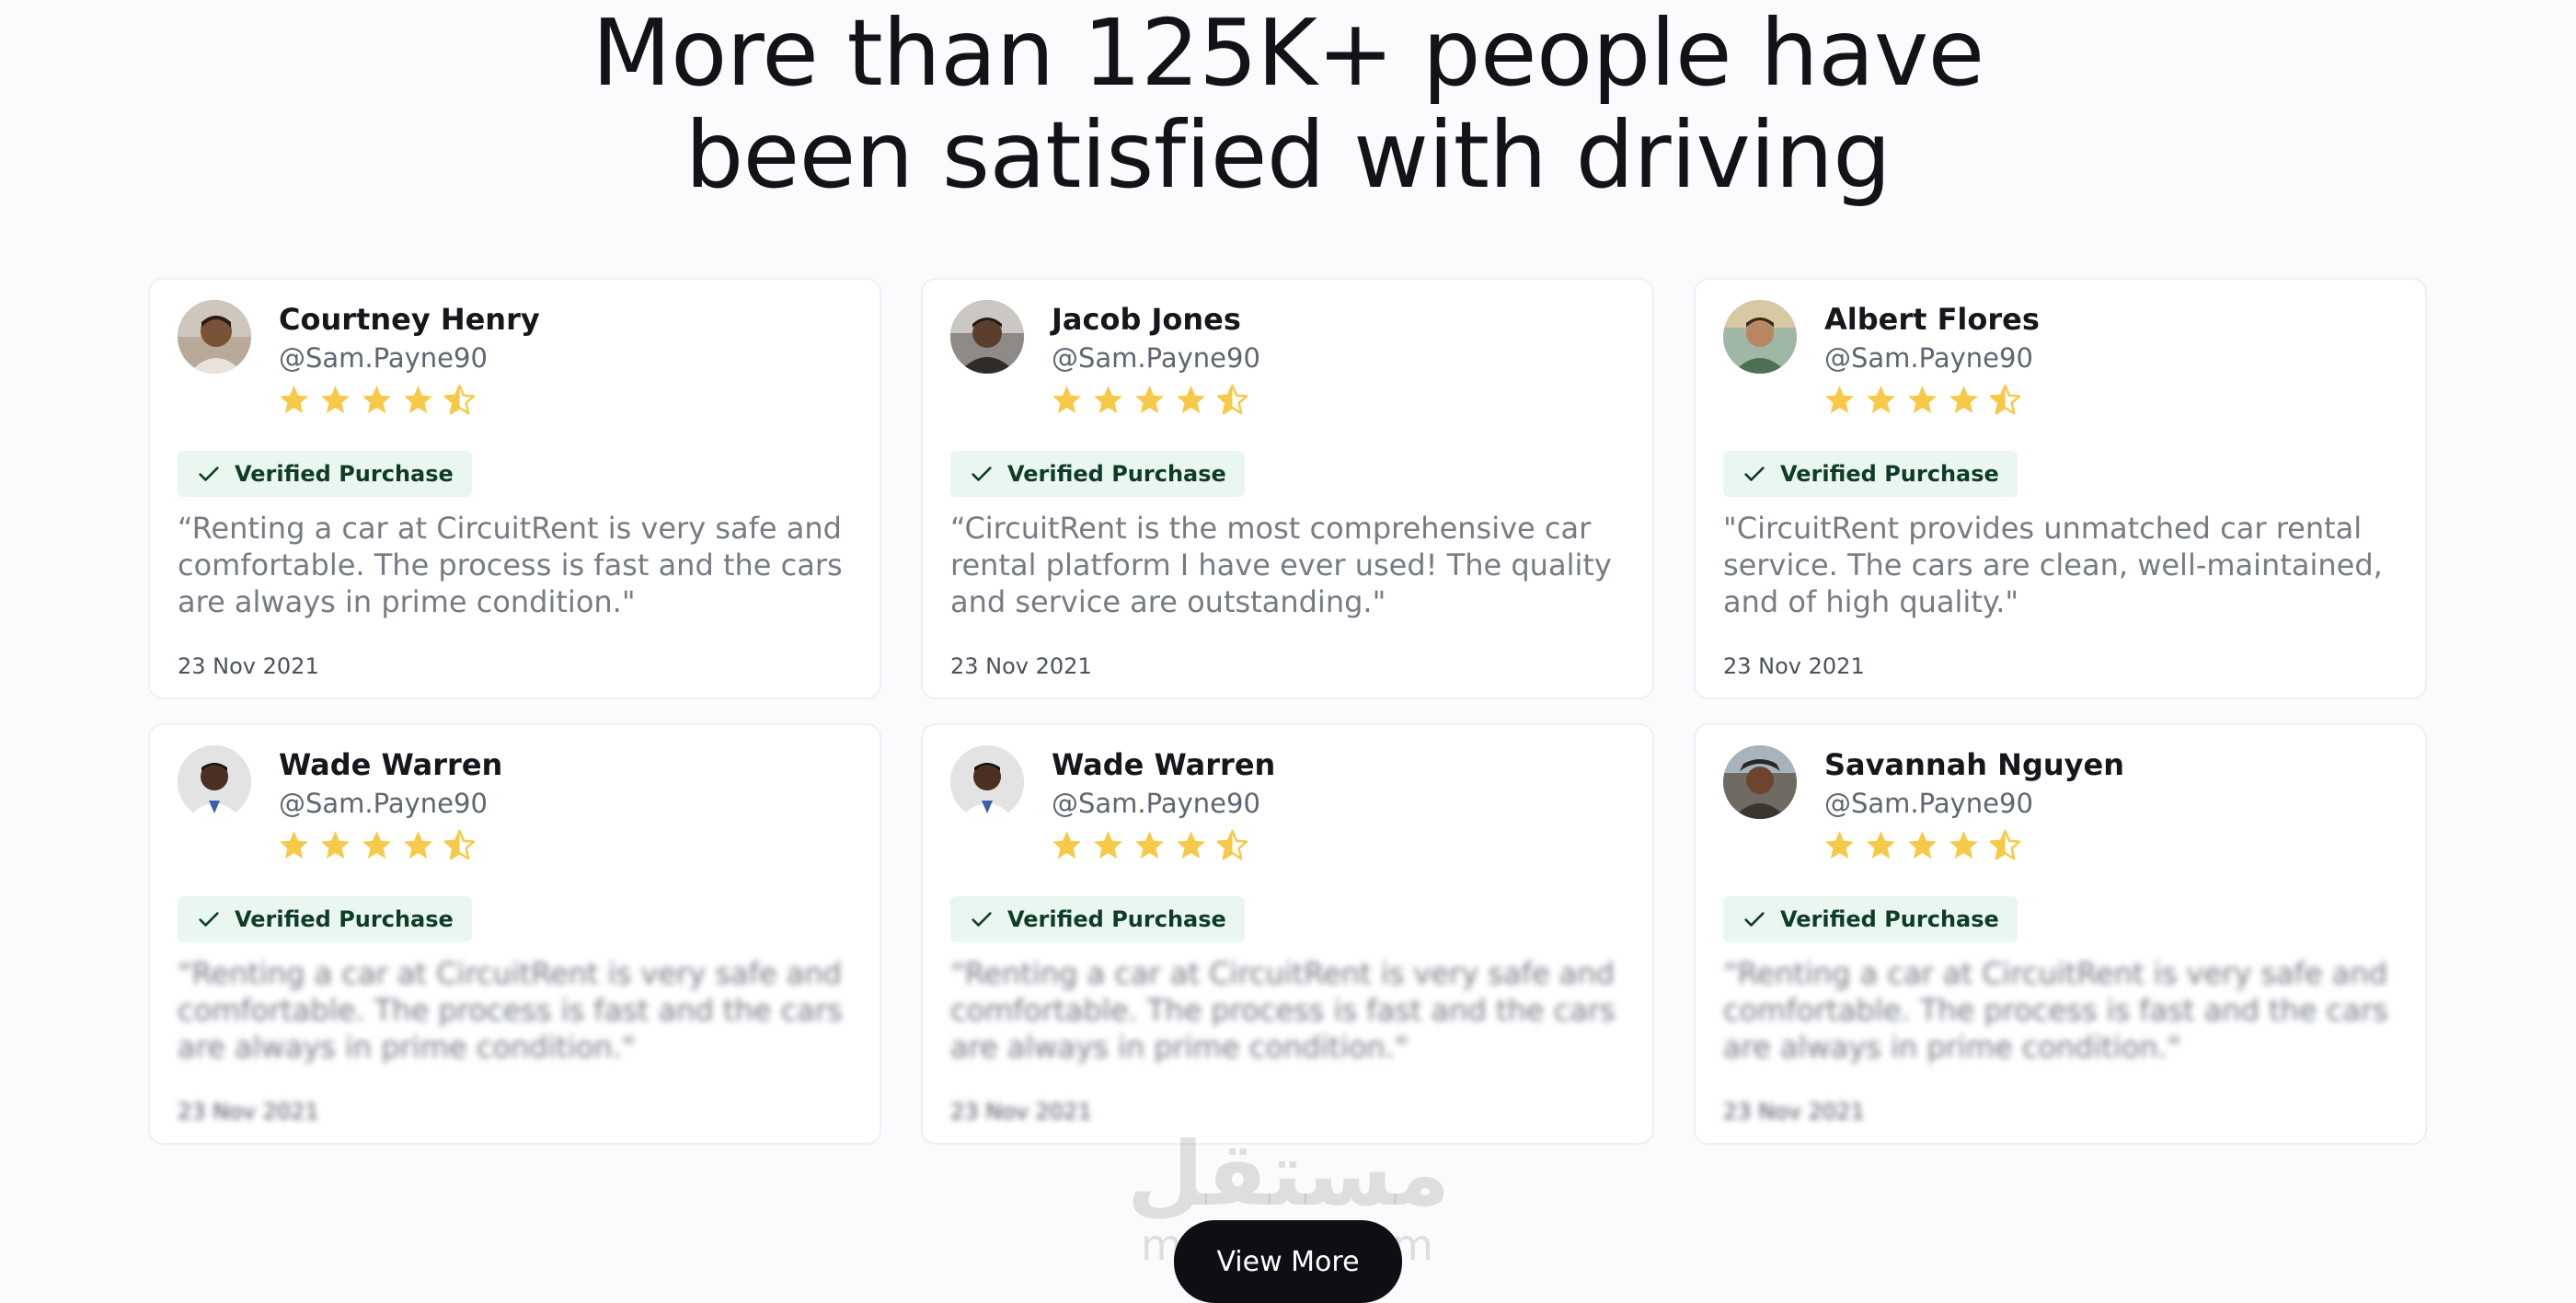 The width and height of the screenshot is (2576, 1303). Describe the element at coordinates (1288, 53) in the screenshot. I see `heading-line-1: More than 125K+ people have` at that location.